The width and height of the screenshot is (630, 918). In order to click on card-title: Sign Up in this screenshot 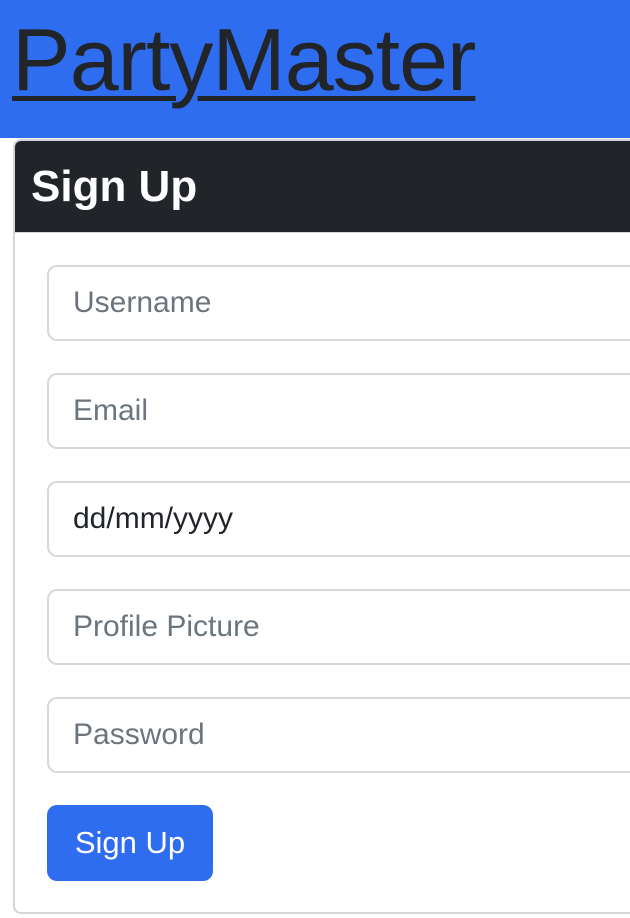, I will do `click(114, 186)`.